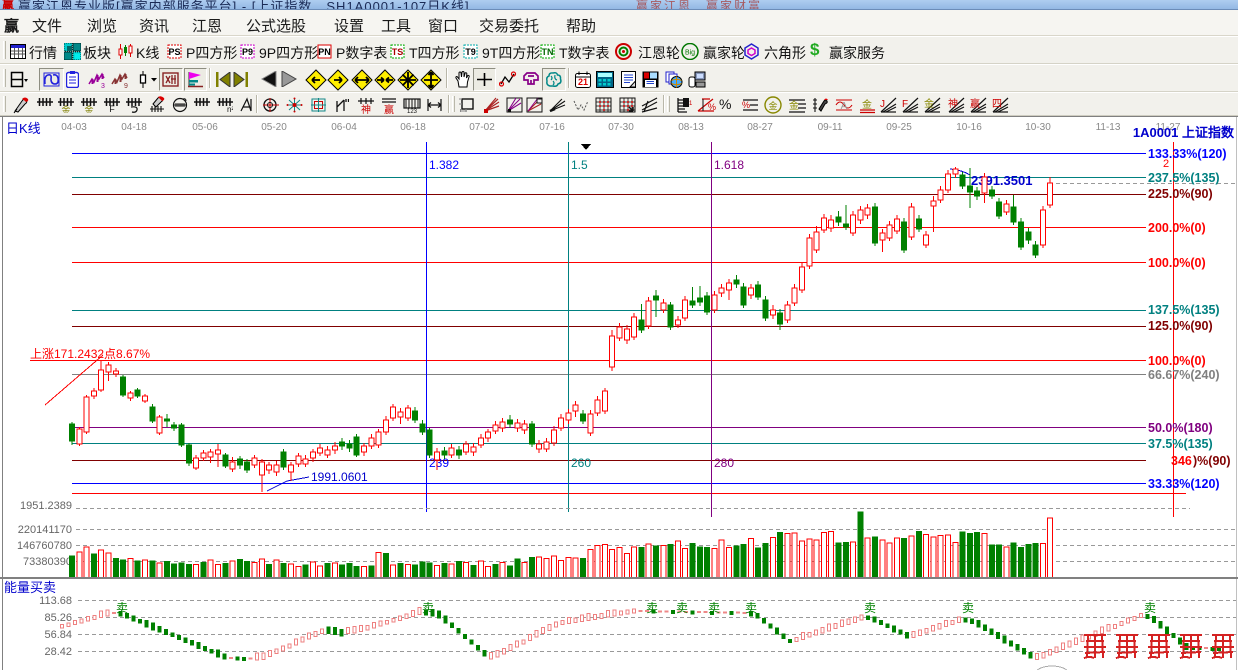  Describe the element at coordinates (1187, 154) in the screenshot. I see `svg-text: 133.33%(120)` at that location.